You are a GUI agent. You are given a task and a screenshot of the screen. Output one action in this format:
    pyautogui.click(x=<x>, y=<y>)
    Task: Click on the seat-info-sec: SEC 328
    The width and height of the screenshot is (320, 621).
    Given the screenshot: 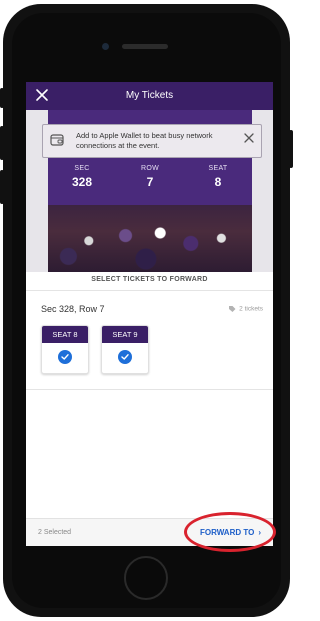 What is the action you would take?
    pyautogui.click(x=82, y=177)
    